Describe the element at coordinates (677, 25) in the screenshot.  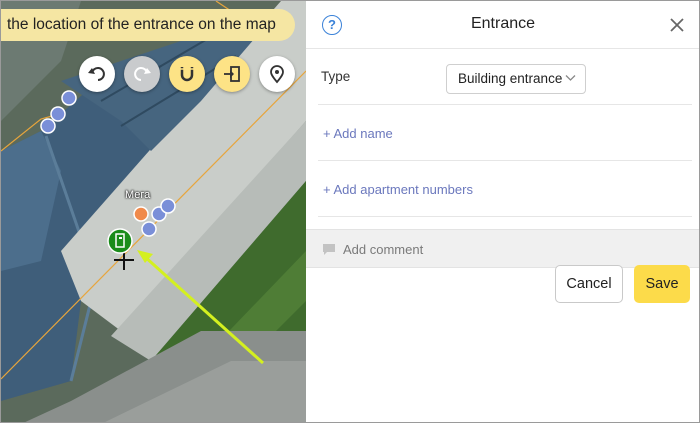
I see `close-icon` at that location.